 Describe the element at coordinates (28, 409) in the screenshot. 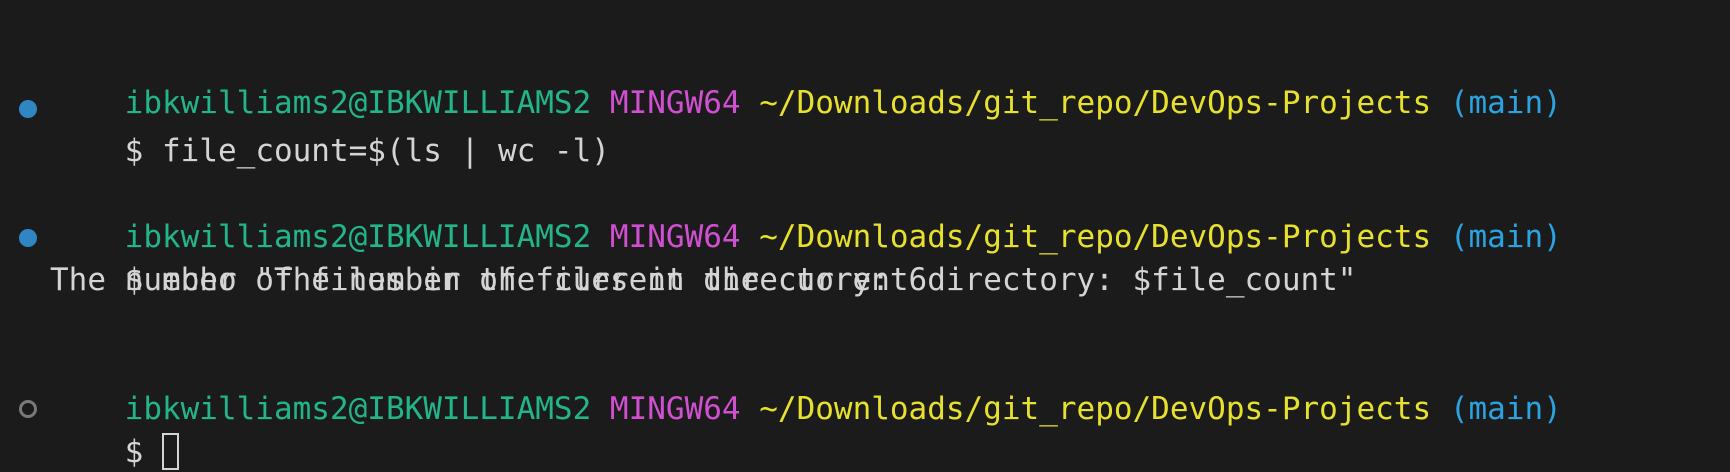

I see `command-pending-decoration-icon` at that location.